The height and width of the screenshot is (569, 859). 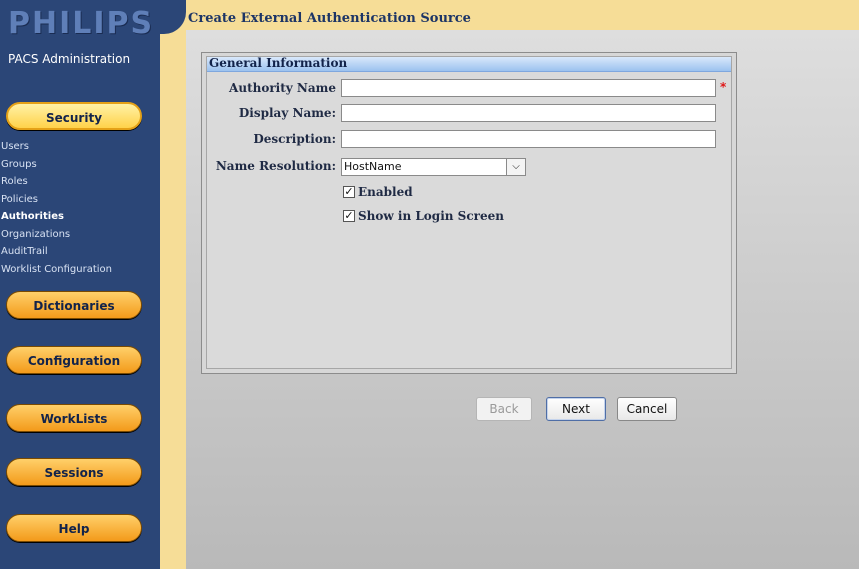 What do you see at coordinates (74, 418) in the screenshot?
I see `nav-worklists-button: WorkLists` at bounding box center [74, 418].